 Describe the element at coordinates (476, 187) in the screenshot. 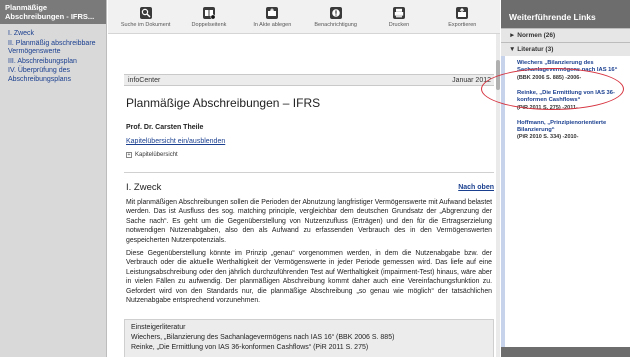

I see `back-to-top-link: Nach oben` at that location.